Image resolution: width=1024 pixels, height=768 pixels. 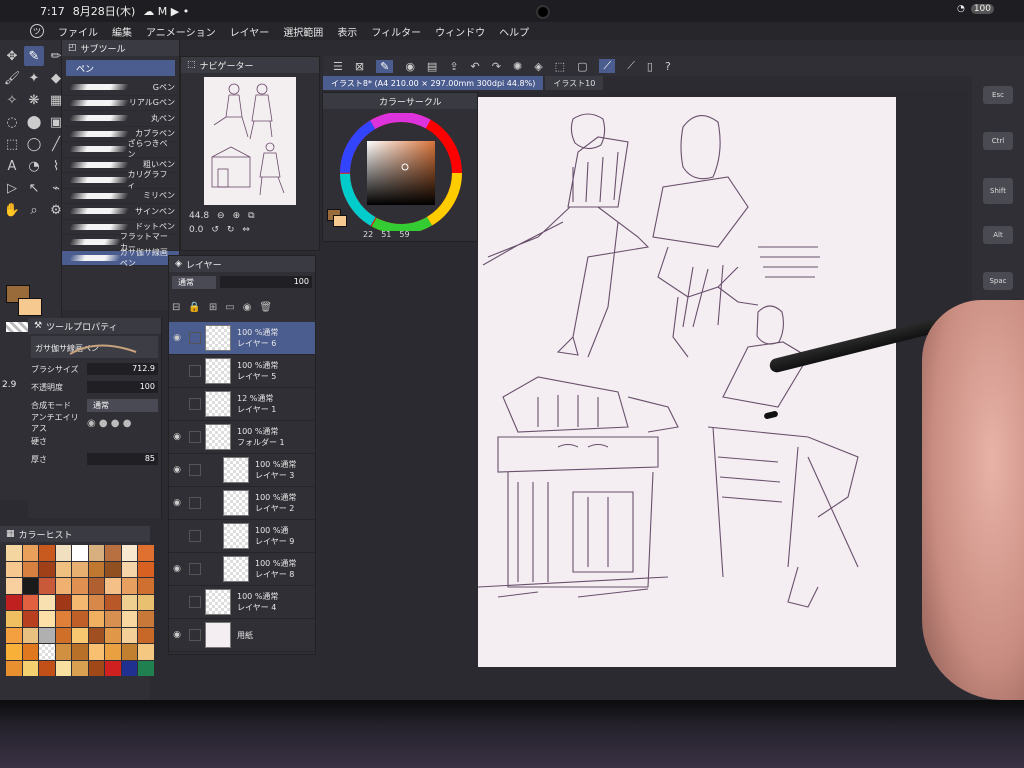 I want to click on navigator-thumbnail, so click(x=250, y=141).